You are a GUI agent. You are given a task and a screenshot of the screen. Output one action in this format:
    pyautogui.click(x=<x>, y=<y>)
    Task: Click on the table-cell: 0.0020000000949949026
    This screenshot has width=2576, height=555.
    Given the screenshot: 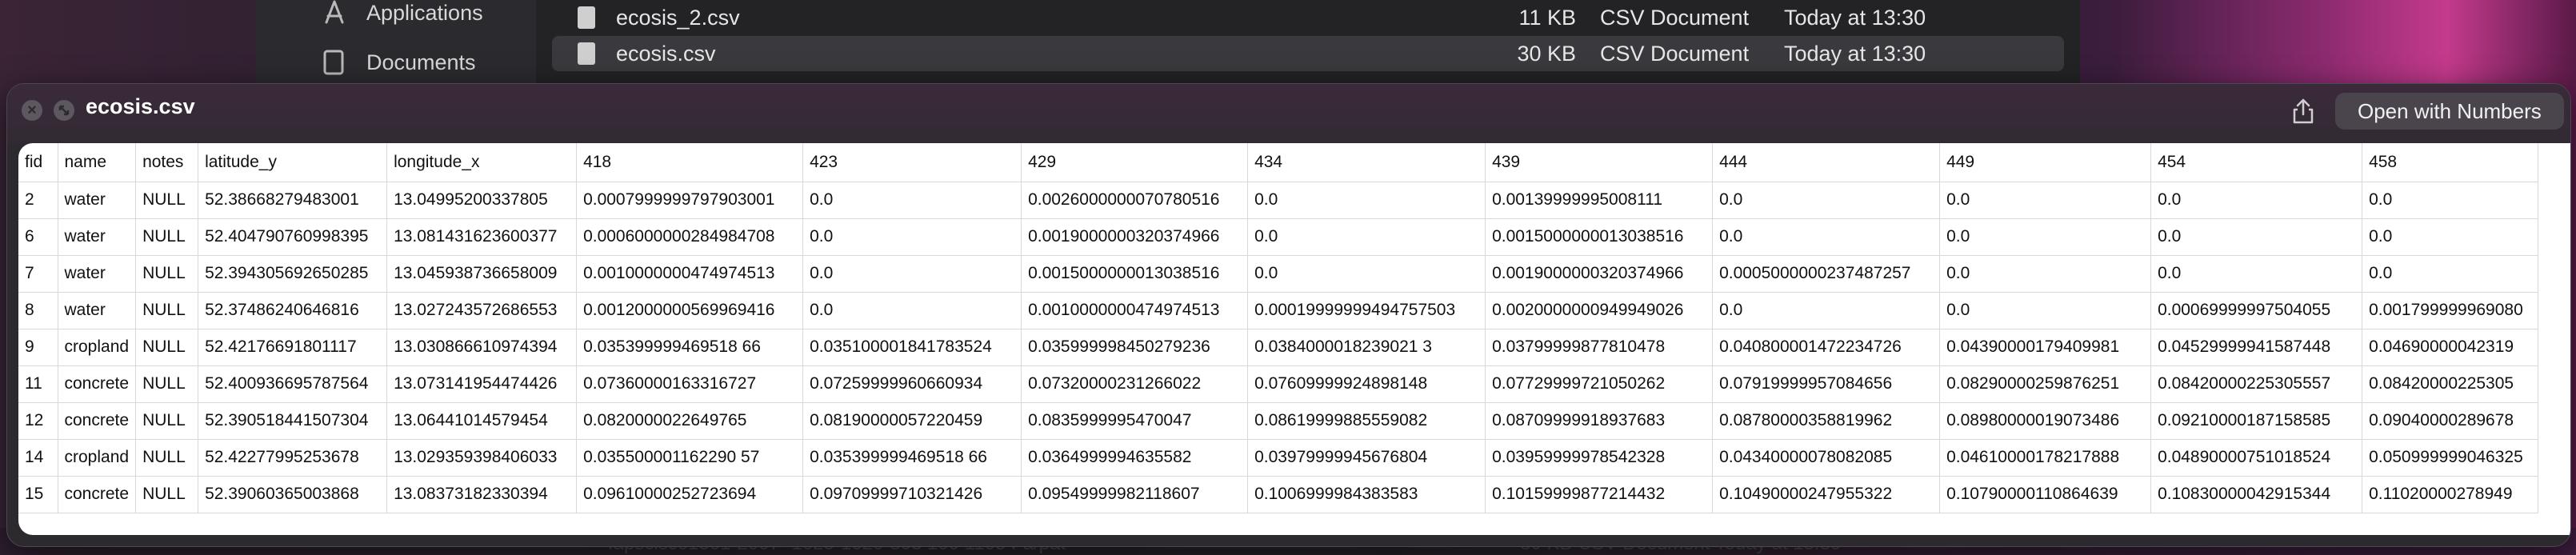 What is the action you would take?
    pyautogui.click(x=1599, y=310)
    